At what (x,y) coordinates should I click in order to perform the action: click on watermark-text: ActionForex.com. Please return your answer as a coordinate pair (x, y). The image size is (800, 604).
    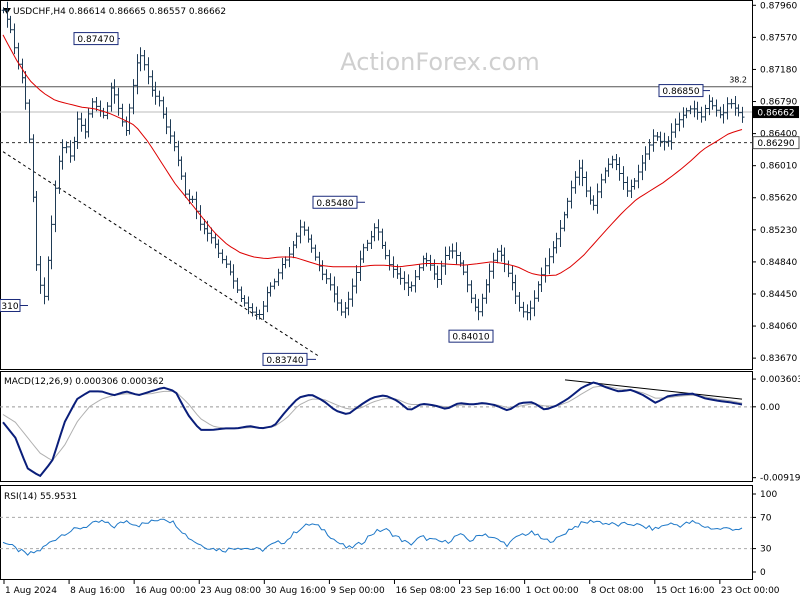
    Looking at the image, I should click on (440, 62).